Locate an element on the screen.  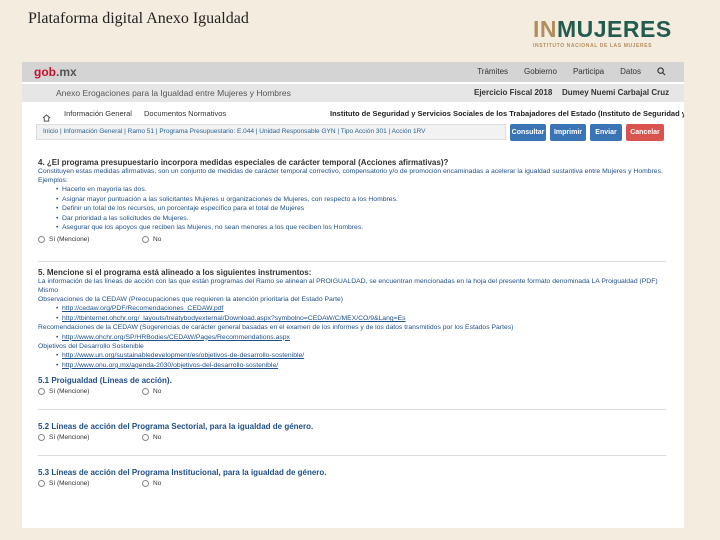
q52-no-label: No is located at coordinates (157, 438).